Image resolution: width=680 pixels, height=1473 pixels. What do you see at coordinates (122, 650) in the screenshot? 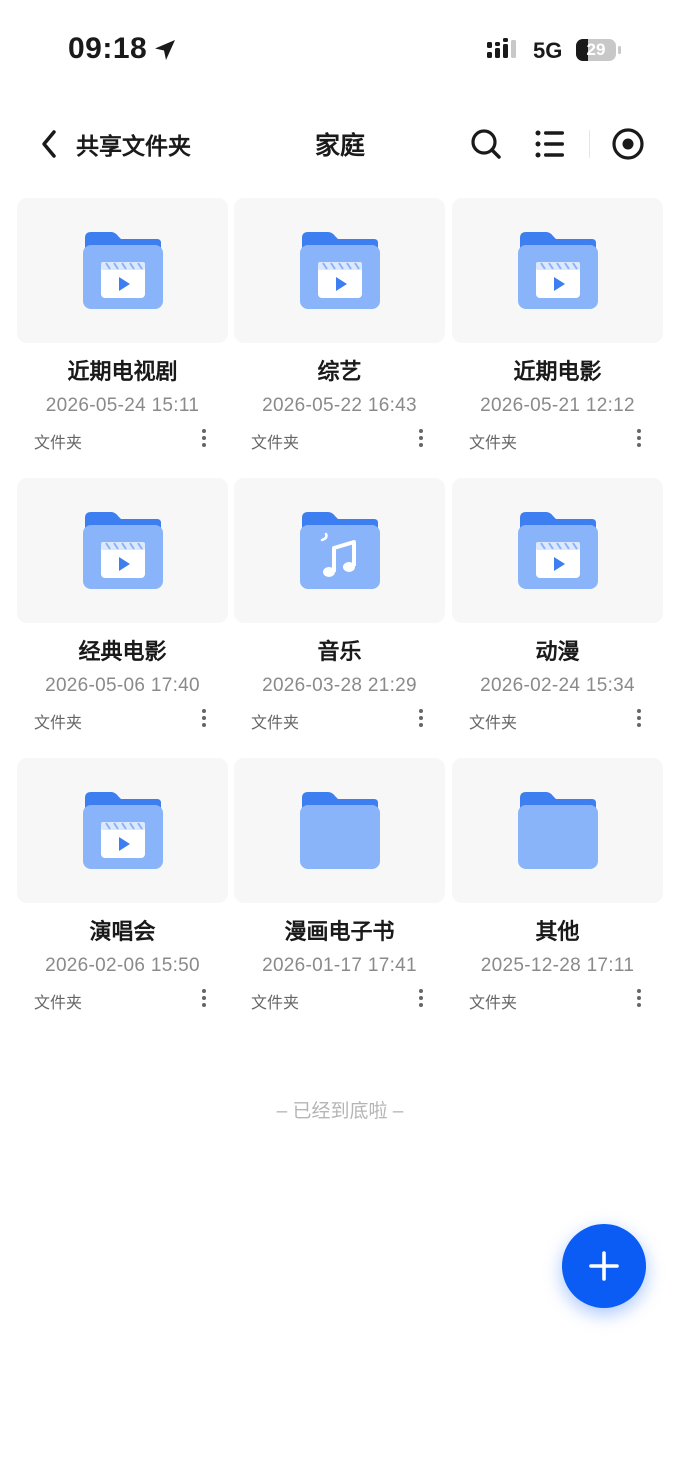
I see `folder-name: 经典电影` at bounding box center [122, 650].